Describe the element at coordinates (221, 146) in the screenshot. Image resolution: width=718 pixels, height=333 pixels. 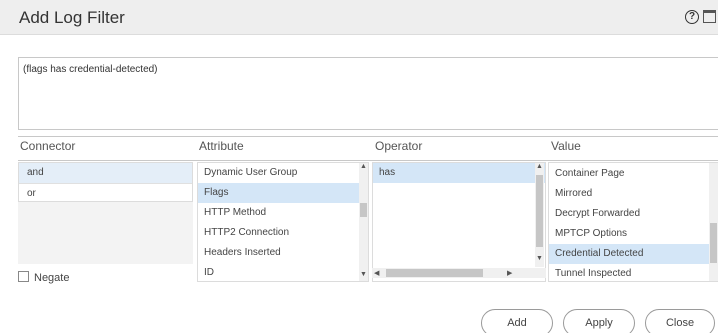
I see `column-header-attribute: Attribute` at that location.